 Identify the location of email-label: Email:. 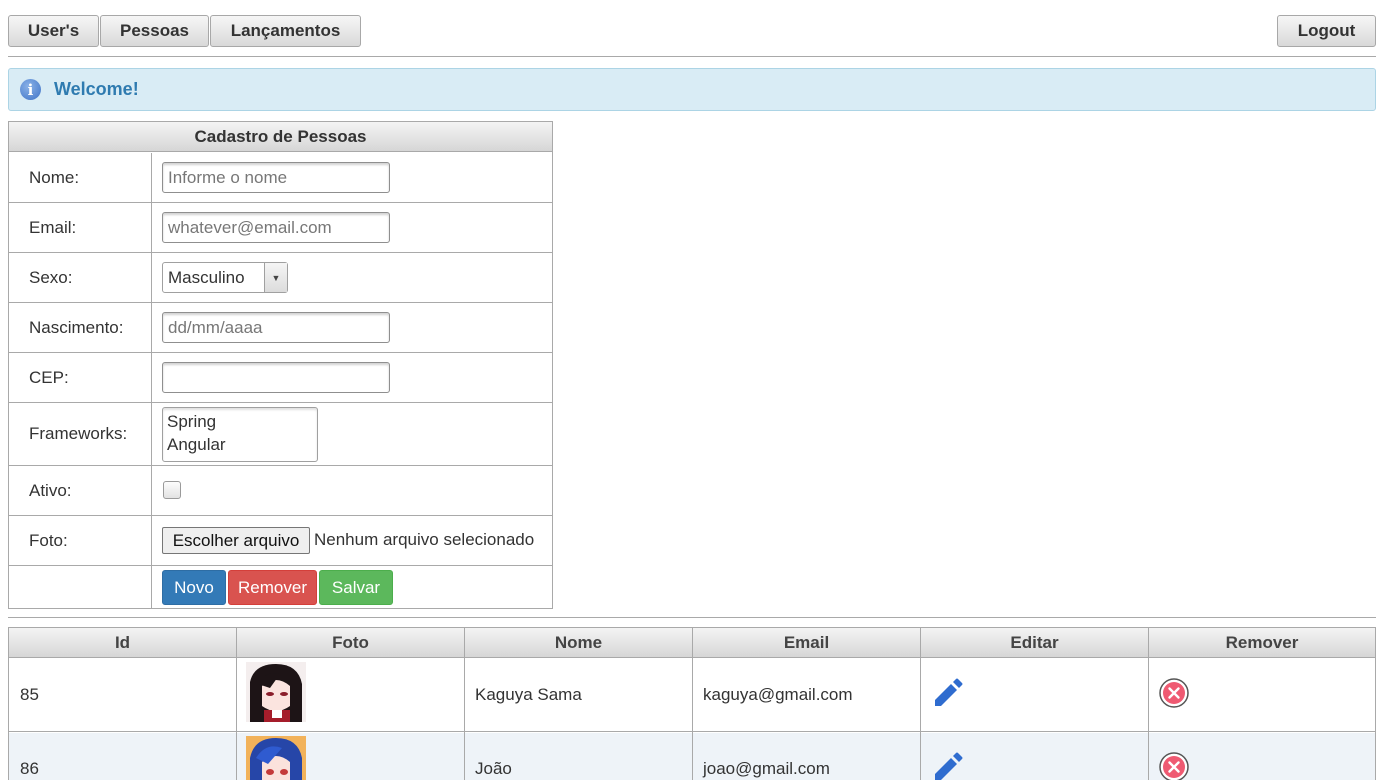
(53, 227).